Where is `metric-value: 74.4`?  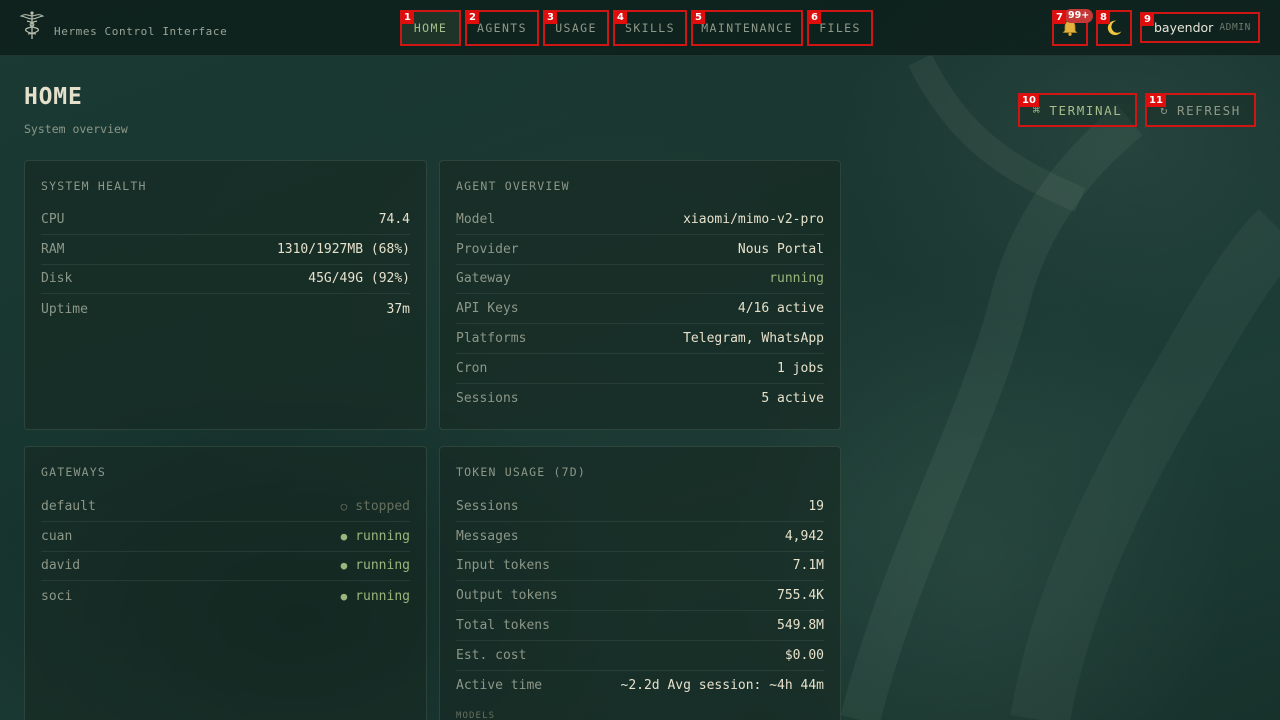
metric-value: 74.4 is located at coordinates (394, 219).